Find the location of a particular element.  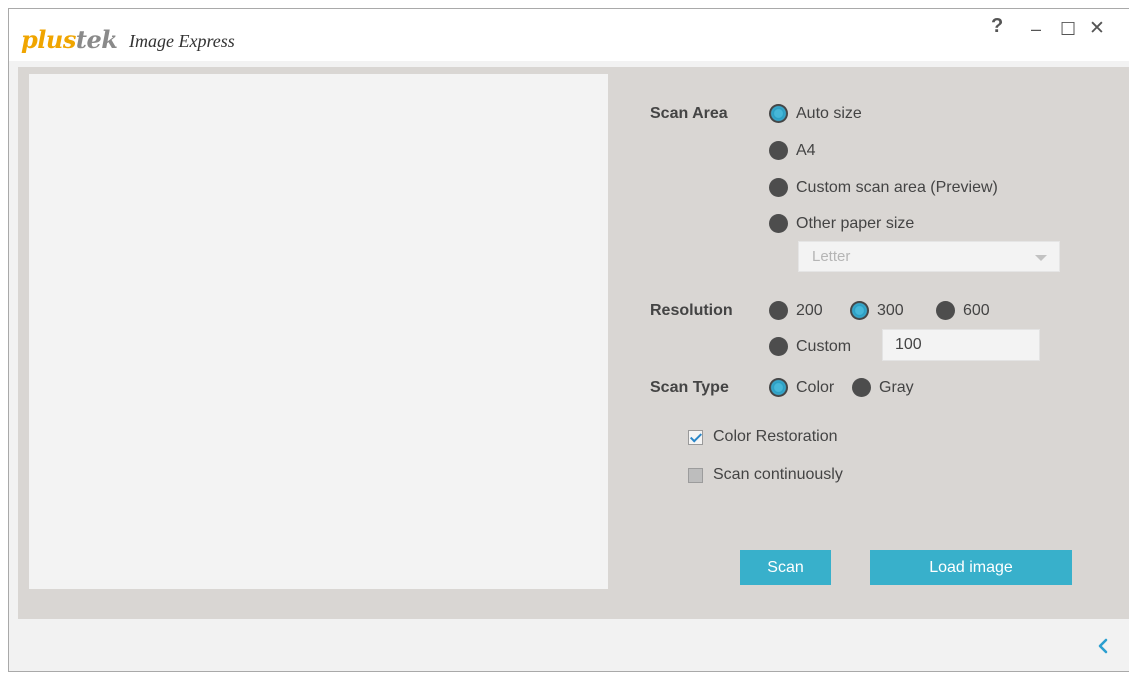

radio-resolution-custom: Custom is located at coordinates (810, 346).